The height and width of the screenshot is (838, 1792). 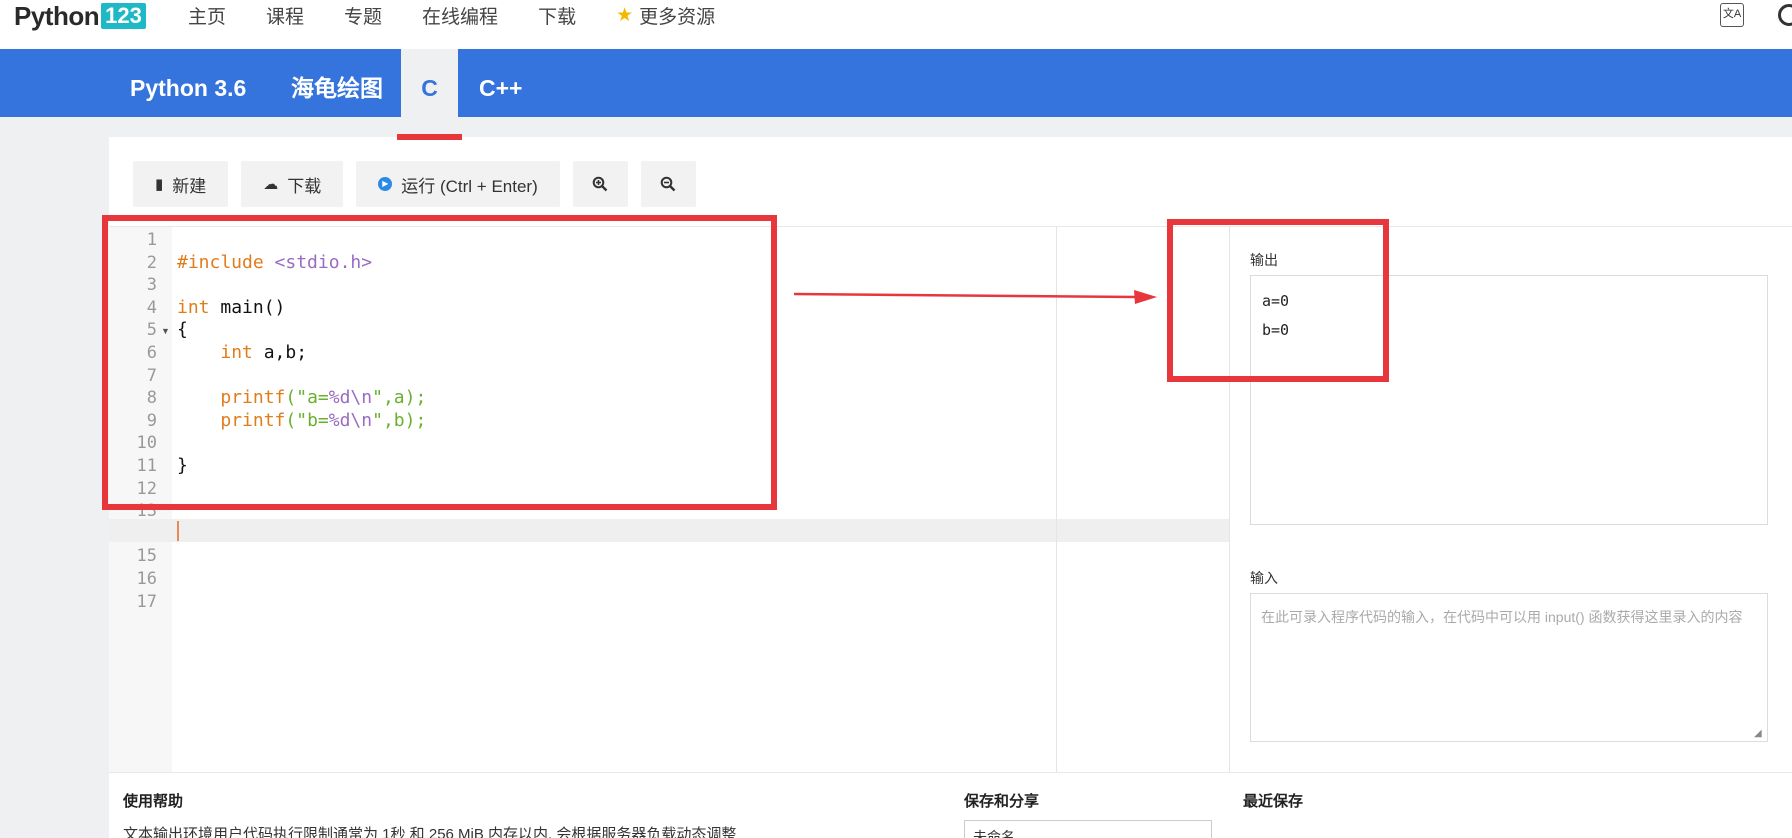 What do you see at coordinates (271, 184) in the screenshot?
I see `cloud-download-icon: ☁` at bounding box center [271, 184].